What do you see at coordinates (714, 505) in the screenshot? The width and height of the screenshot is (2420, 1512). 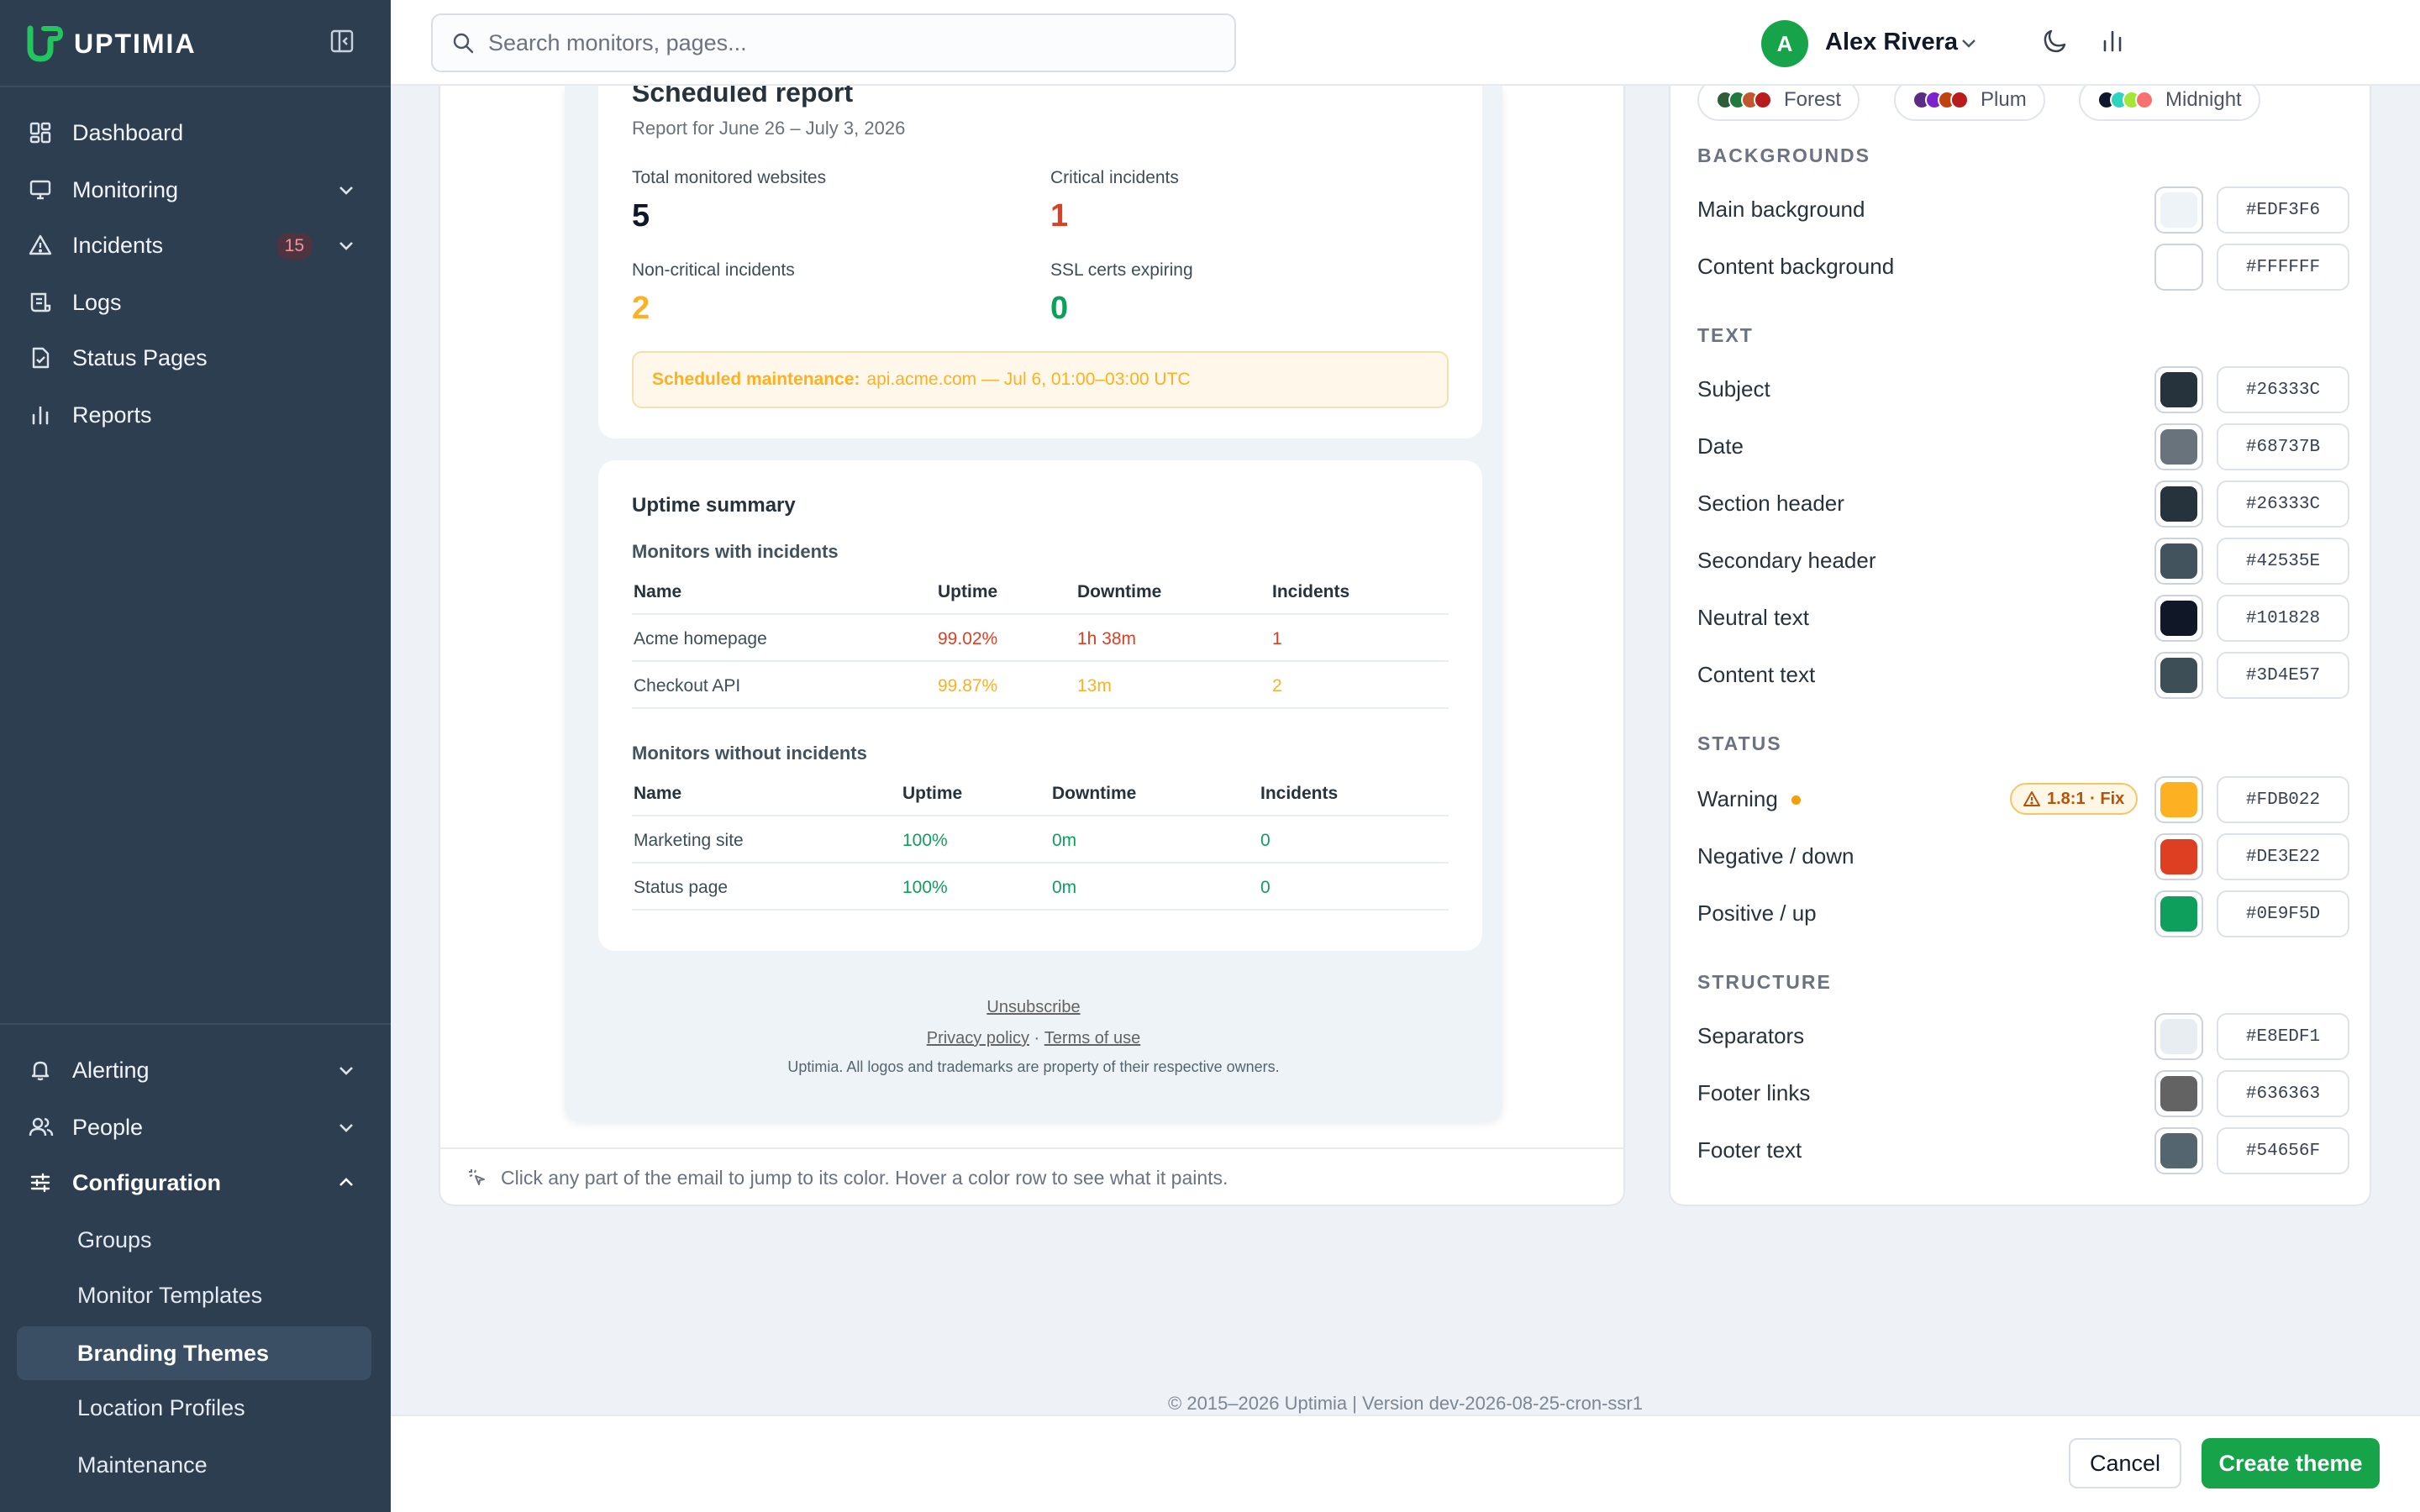 I see `uptime-summary-title: Uptime summary` at bounding box center [714, 505].